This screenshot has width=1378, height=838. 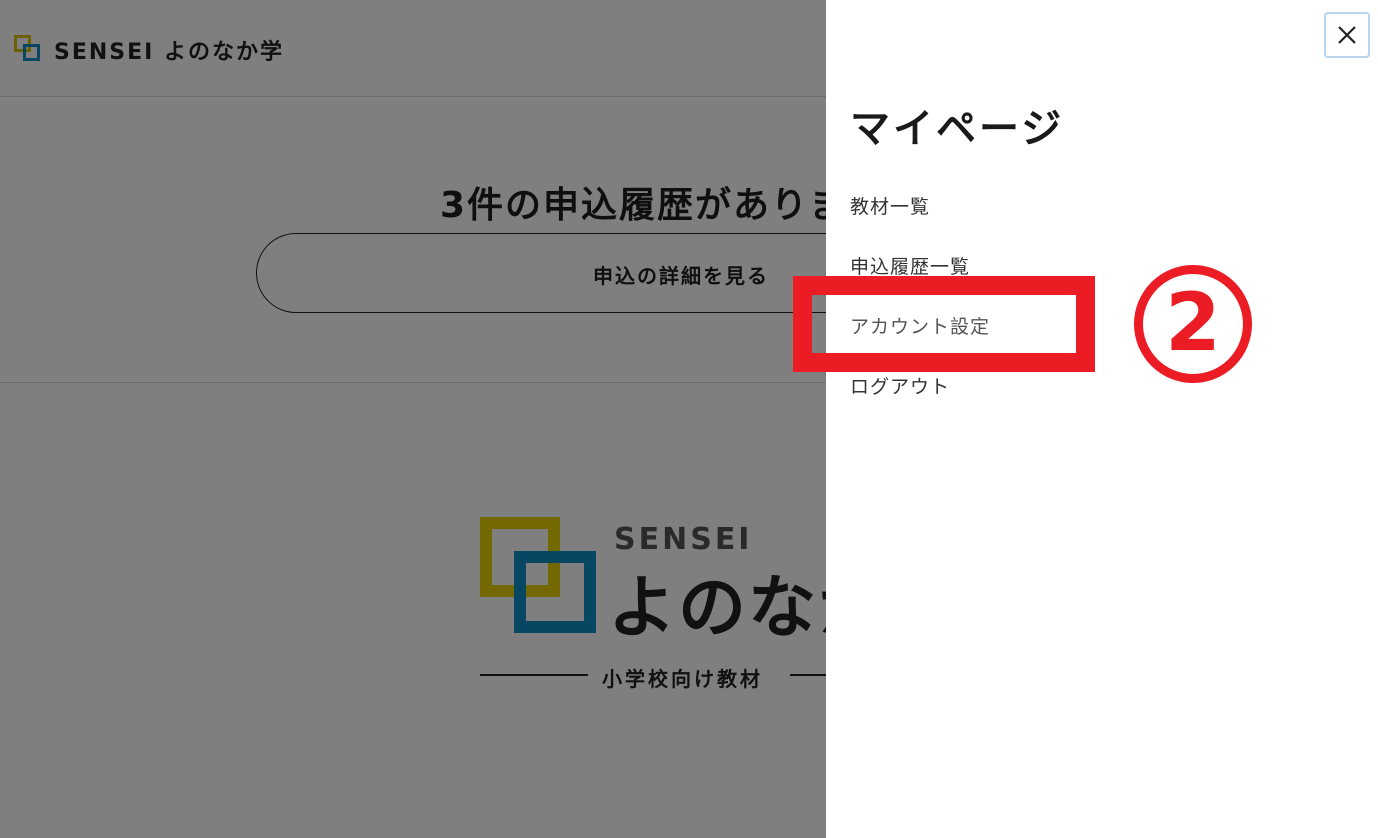 I want to click on drawer-title: マイページ, so click(x=957, y=129).